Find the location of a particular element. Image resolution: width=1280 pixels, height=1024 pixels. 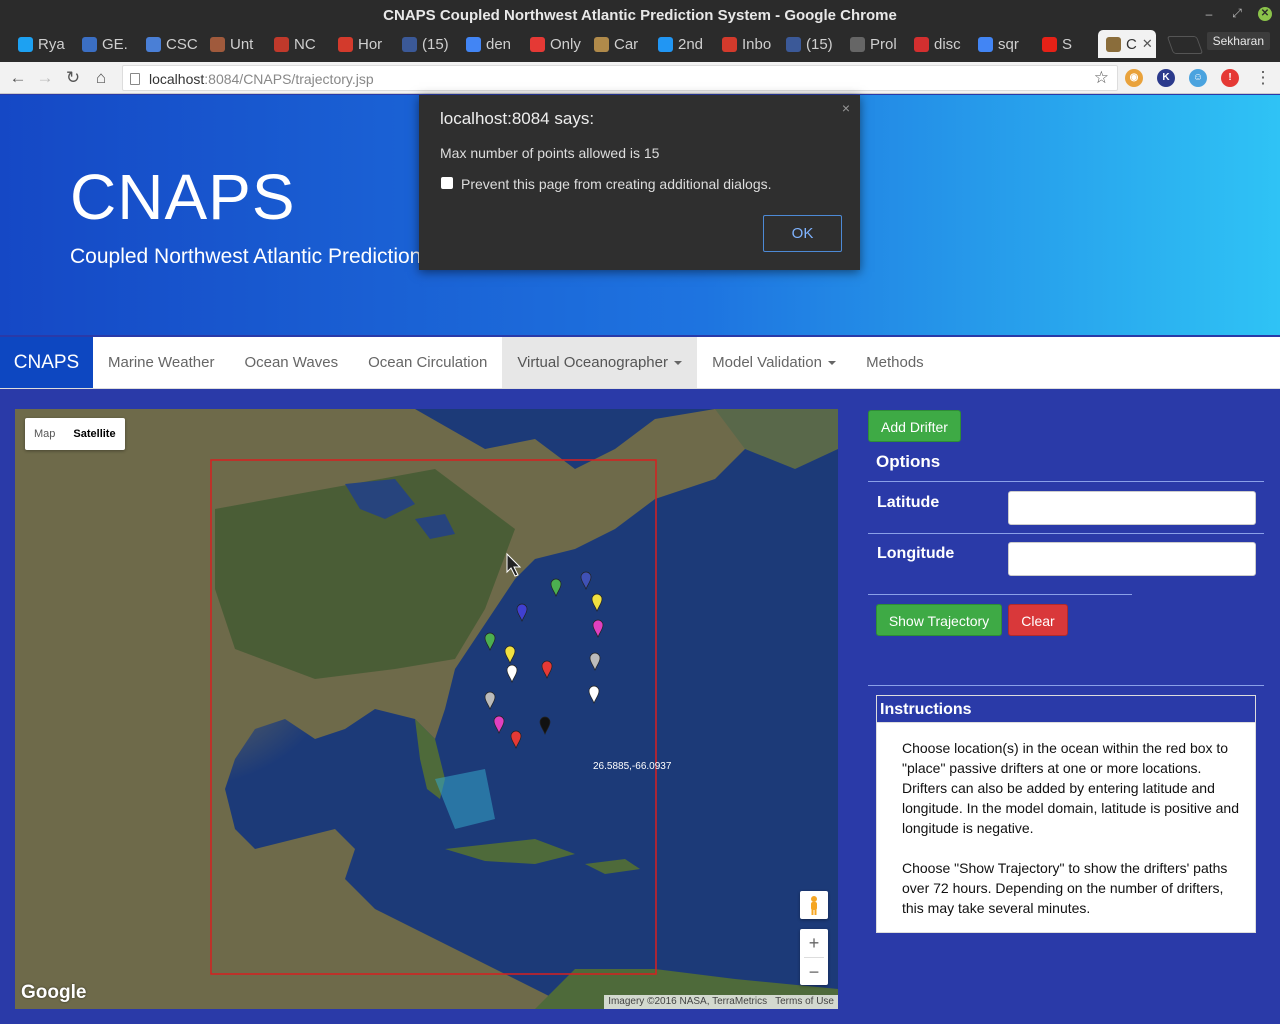

browser-tab: Car is located at coordinates (618, 44).